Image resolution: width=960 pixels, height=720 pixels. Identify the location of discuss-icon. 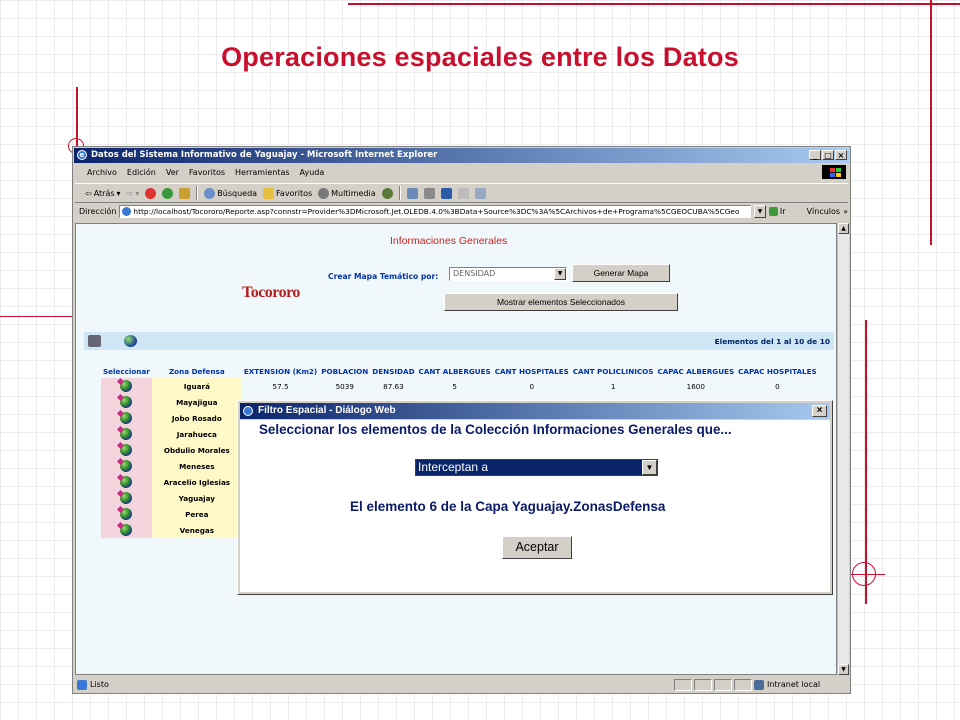
(463, 193).